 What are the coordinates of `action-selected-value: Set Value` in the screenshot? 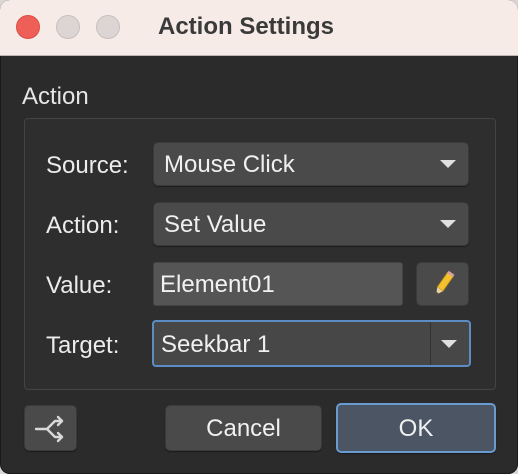 It's located at (215, 224).